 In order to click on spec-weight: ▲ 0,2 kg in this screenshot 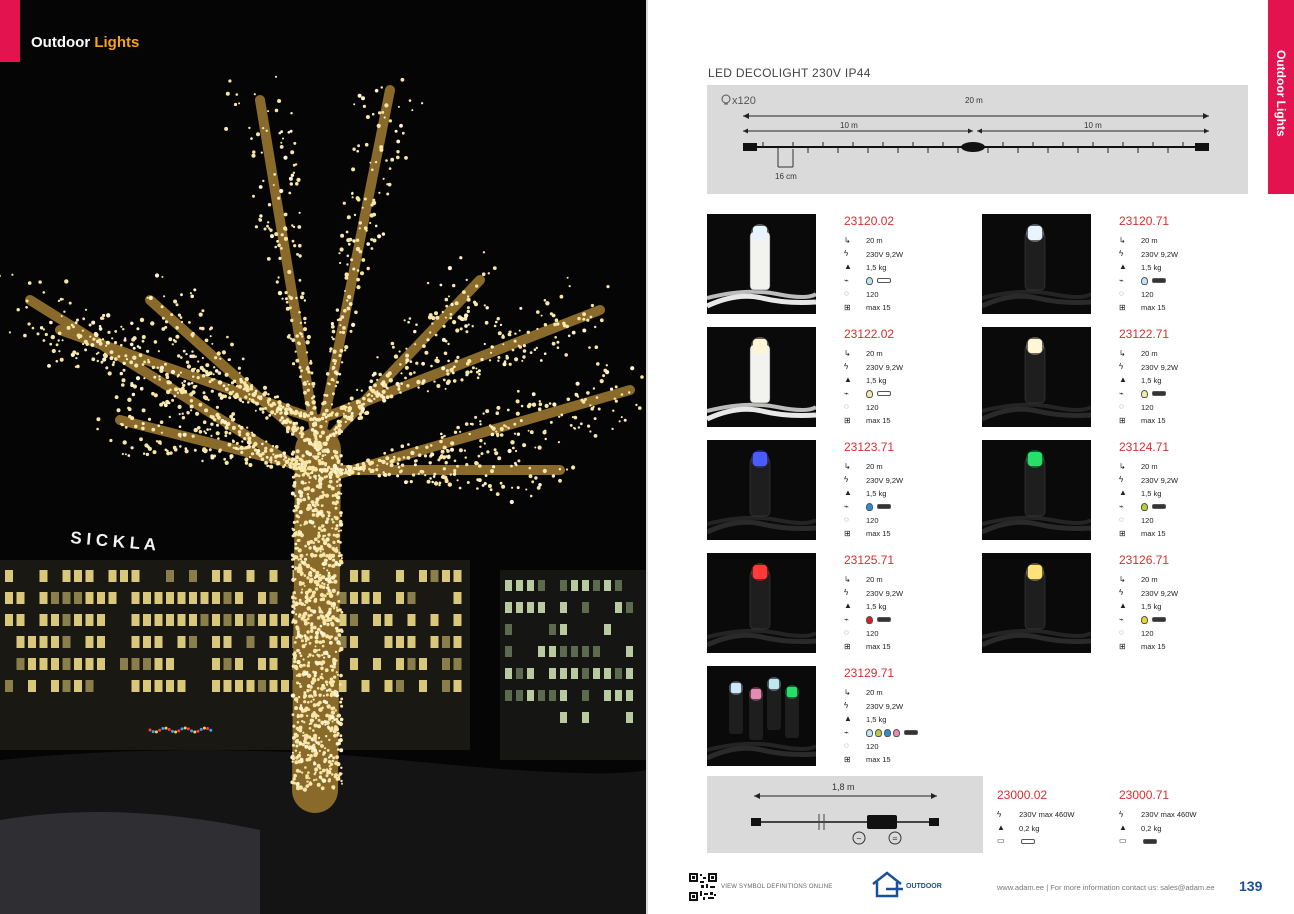, I will do `click(1157, 827)`.